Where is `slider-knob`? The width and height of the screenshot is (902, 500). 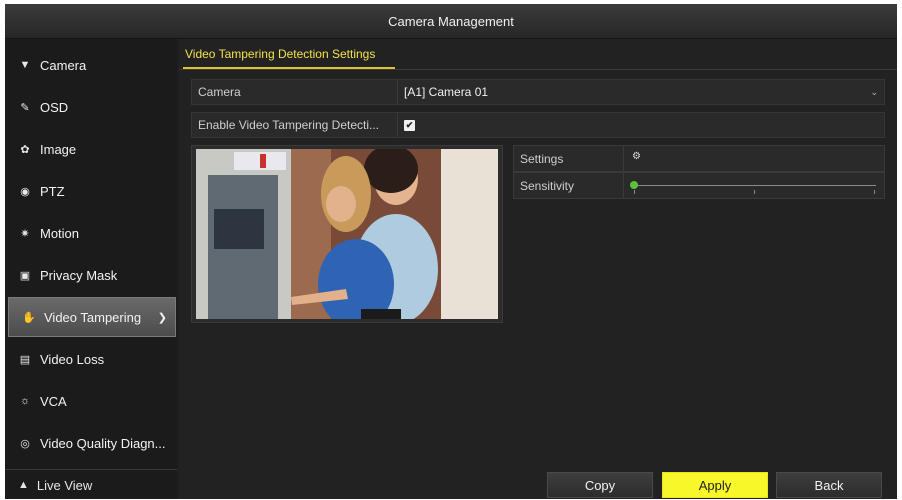 slider-knob is located at coordinates (634, 185).